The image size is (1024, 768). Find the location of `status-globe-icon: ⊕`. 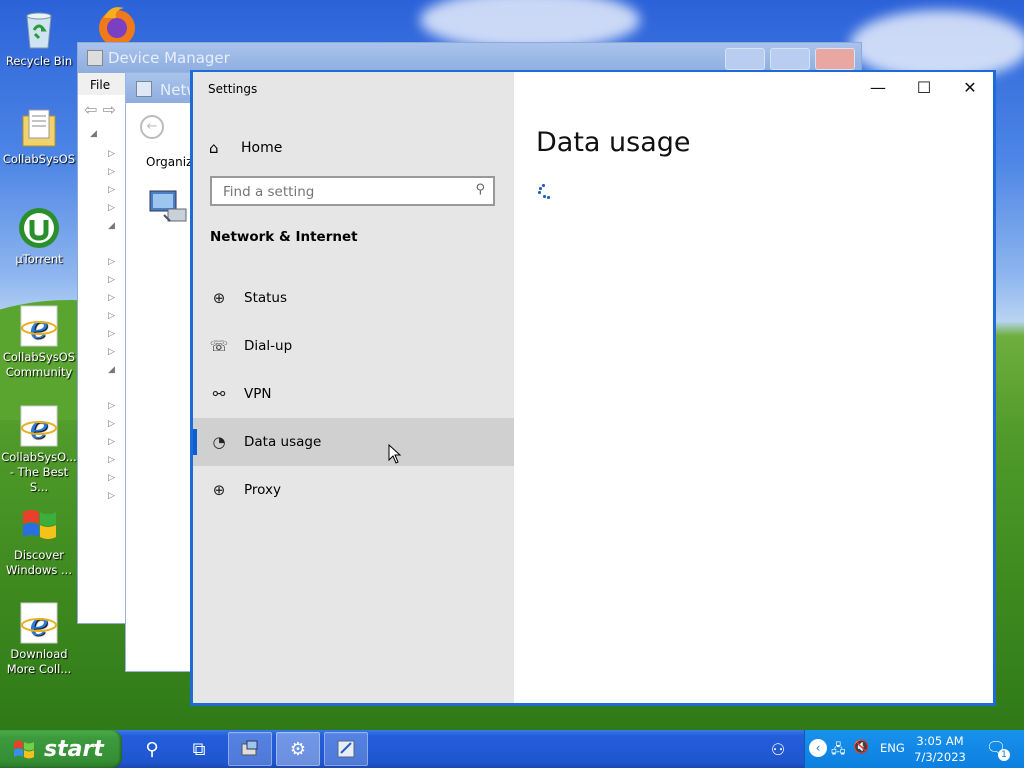

status-globe-icon: ⊕ is located at coordinates (219, 298).